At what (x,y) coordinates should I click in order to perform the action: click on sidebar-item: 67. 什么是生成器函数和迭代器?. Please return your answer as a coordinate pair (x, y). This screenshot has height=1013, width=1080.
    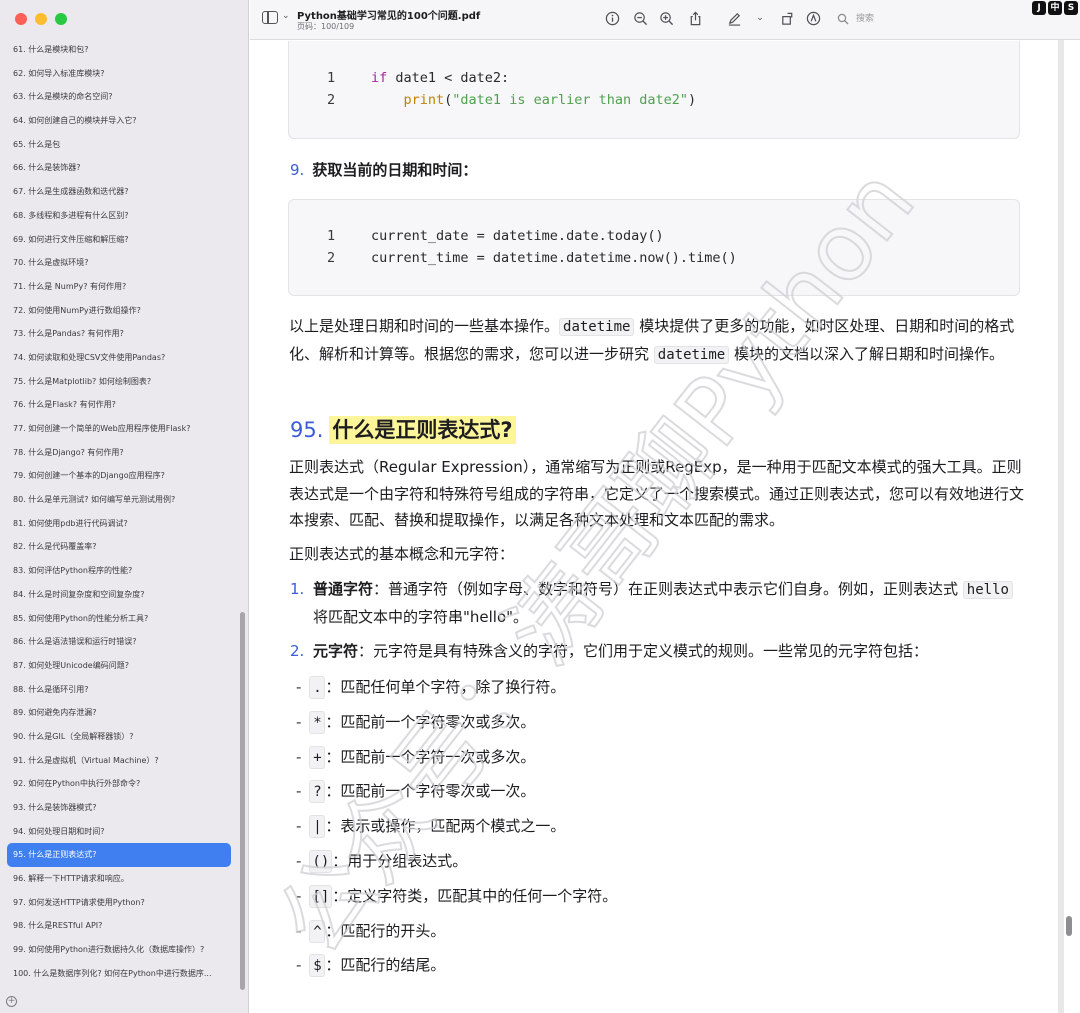
    Looking at the image, I should click on (119, 192).